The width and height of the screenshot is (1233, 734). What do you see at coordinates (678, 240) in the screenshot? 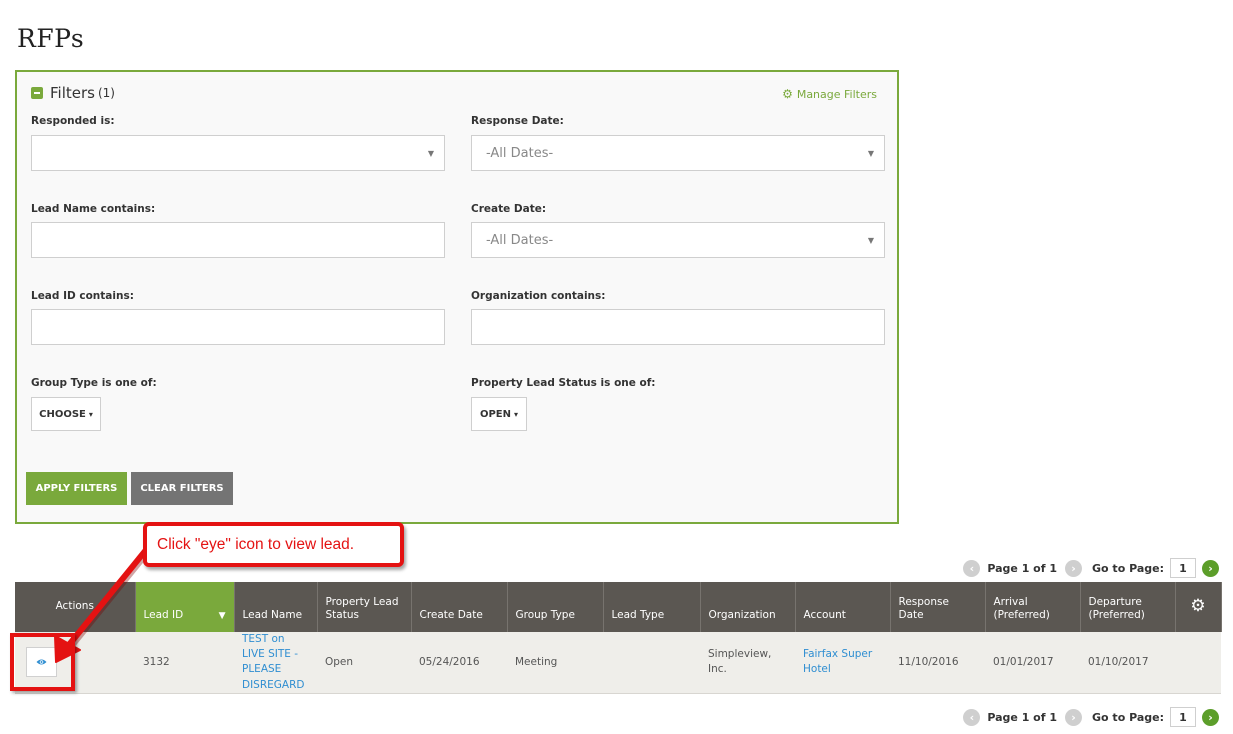
I see `create-date-select: -All Dates- ▼` at bounding box center [678, 240].